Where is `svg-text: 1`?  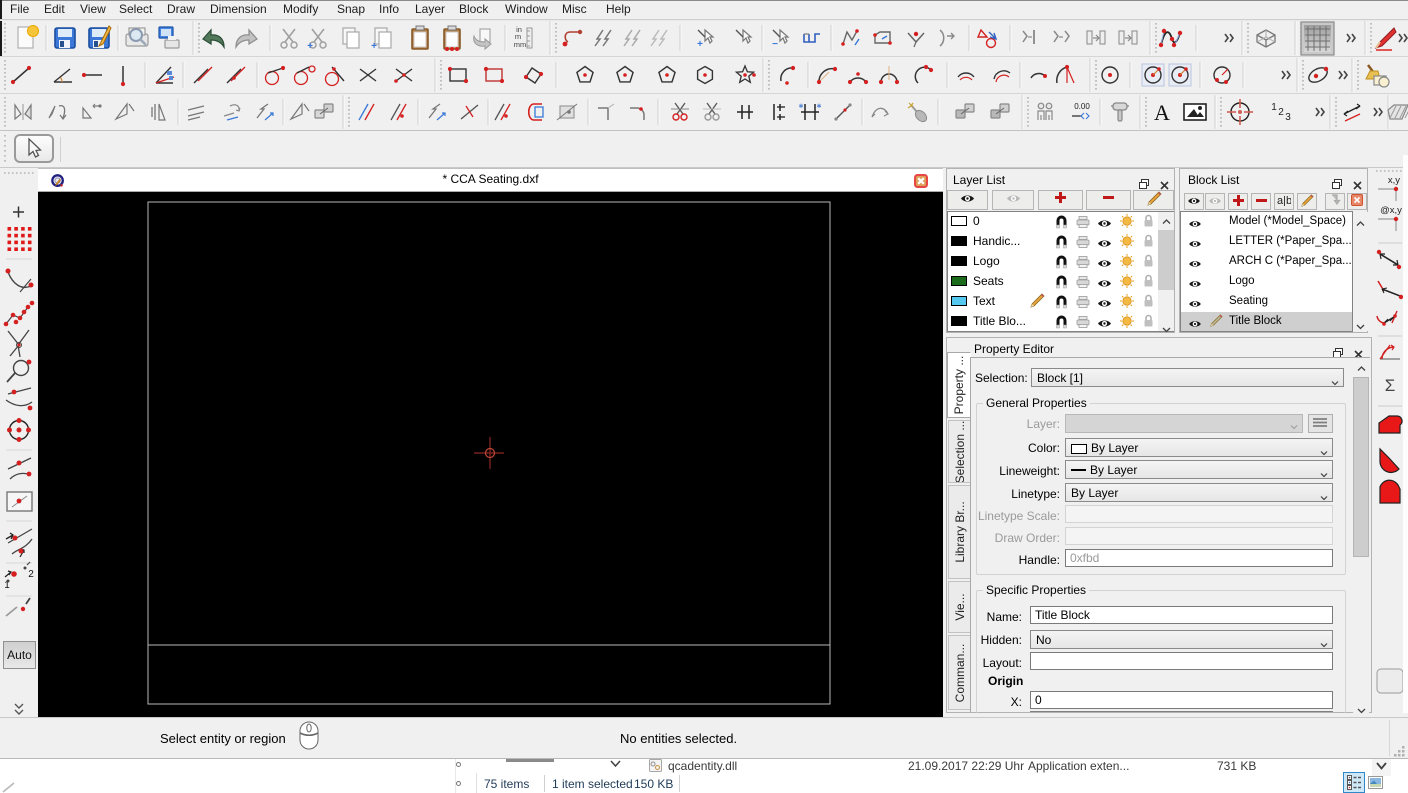
svg-text: 1 is located at coordinates (1274, 107).